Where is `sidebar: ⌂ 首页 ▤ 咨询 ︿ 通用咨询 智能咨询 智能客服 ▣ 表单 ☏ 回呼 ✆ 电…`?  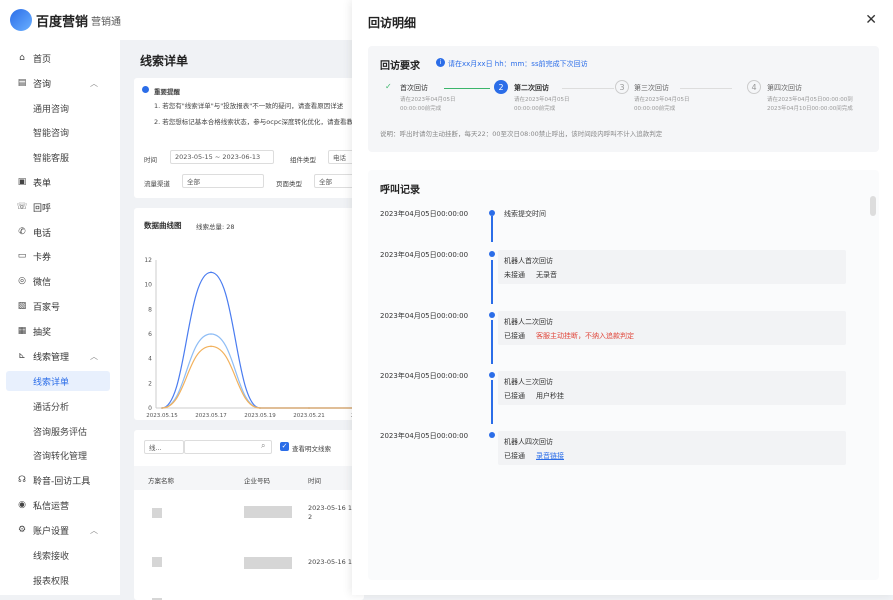 sidebar: ⌂ 首页 ▤ 咨询 ︿ 通用咨询 智能咨询 智能客服 ▣ 表单 ☏ 回呼 ✆ 电… is located at coordinates (60, 317).